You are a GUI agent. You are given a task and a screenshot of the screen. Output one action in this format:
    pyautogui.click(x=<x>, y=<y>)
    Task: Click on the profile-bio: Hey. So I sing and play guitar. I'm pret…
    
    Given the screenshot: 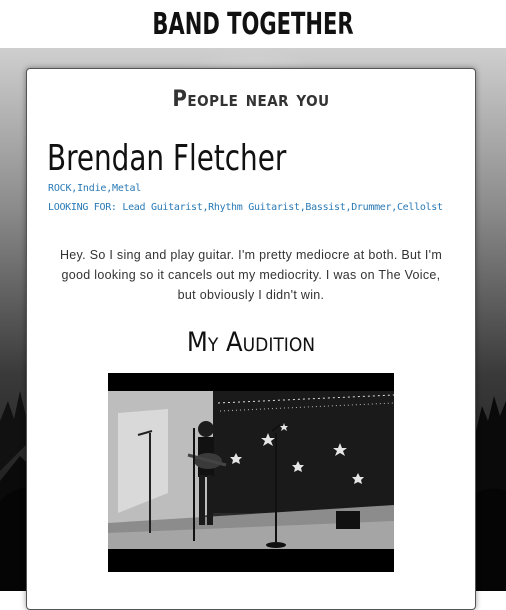 What is the action you would take?
    pyautogui.click(x=251, y=275)
    